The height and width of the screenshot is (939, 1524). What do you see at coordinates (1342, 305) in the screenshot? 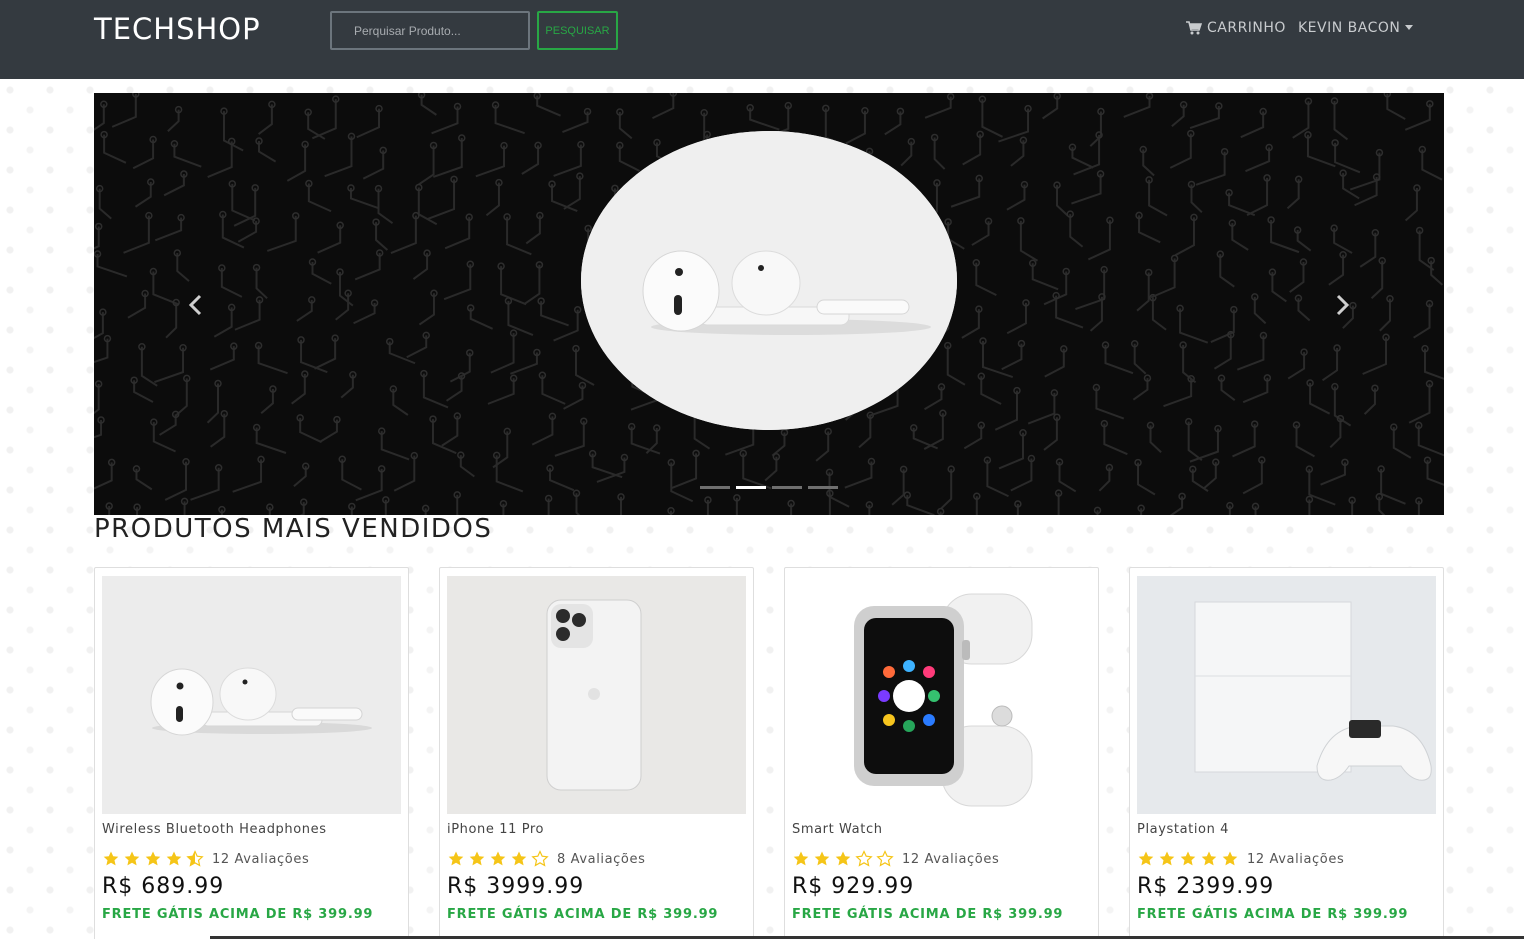
I see `chevron-right-icon` at bounding box center [1342, 305].